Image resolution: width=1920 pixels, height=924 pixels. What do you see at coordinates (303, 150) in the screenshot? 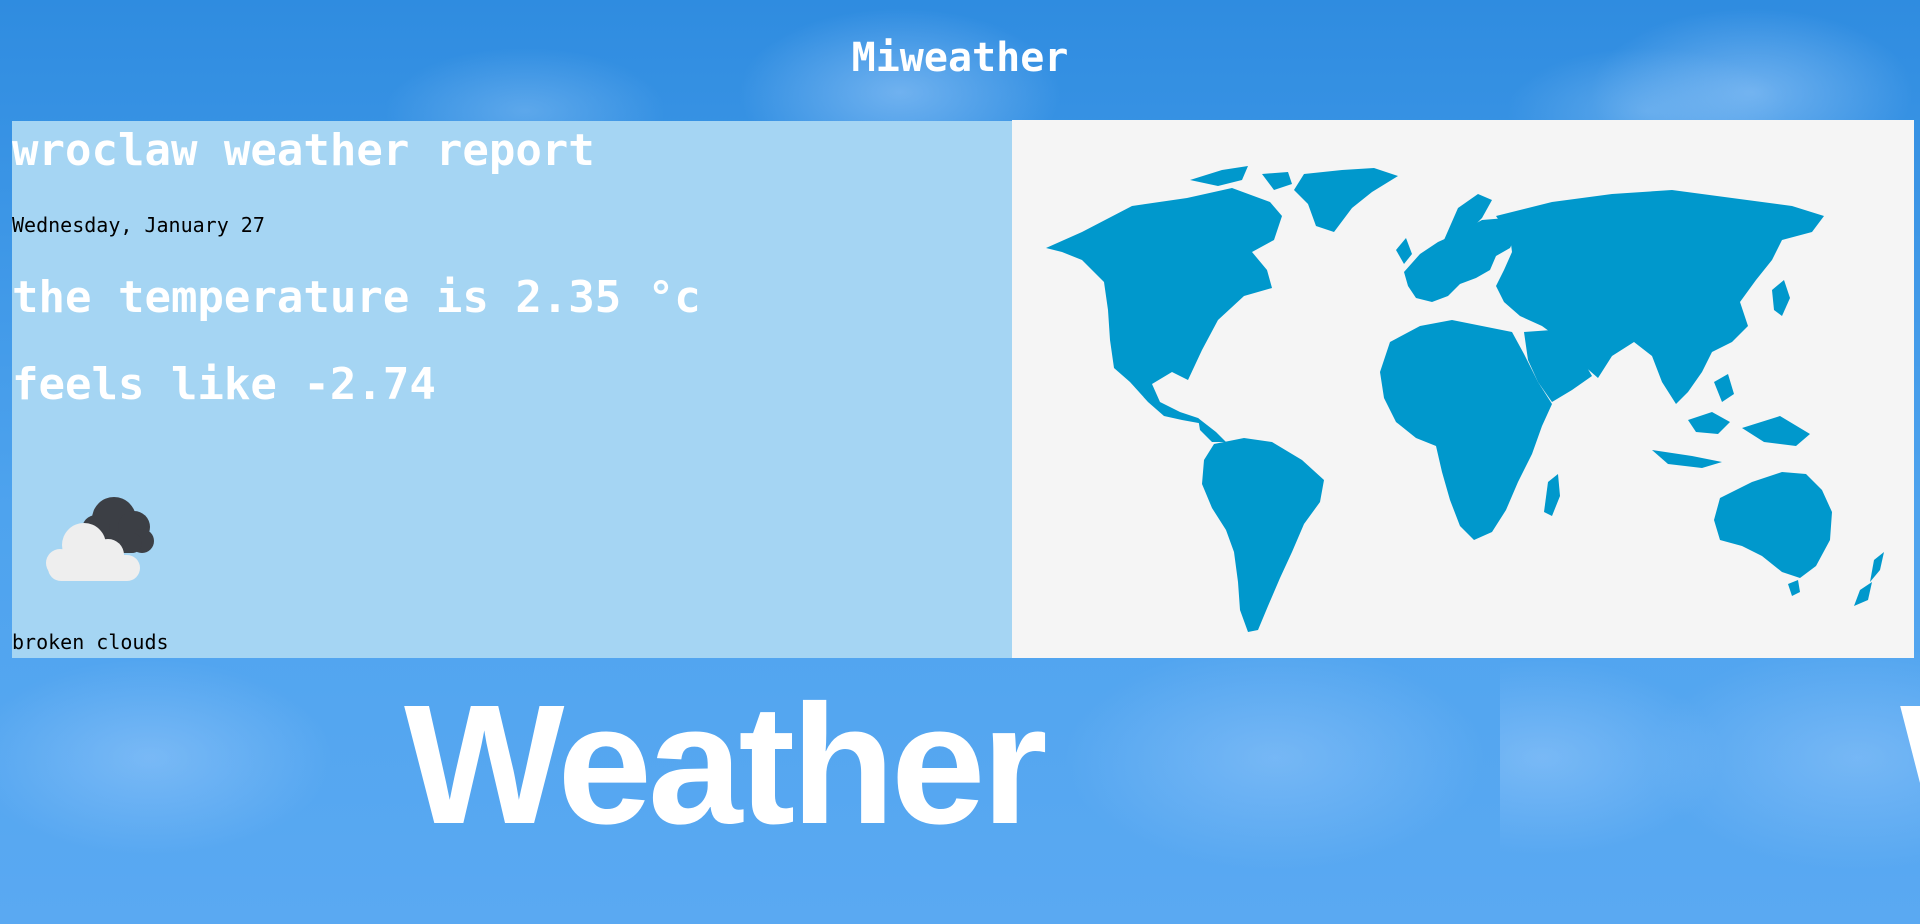
I see `report-heading: wroclaw weather report` at bounding box center [303, 150].